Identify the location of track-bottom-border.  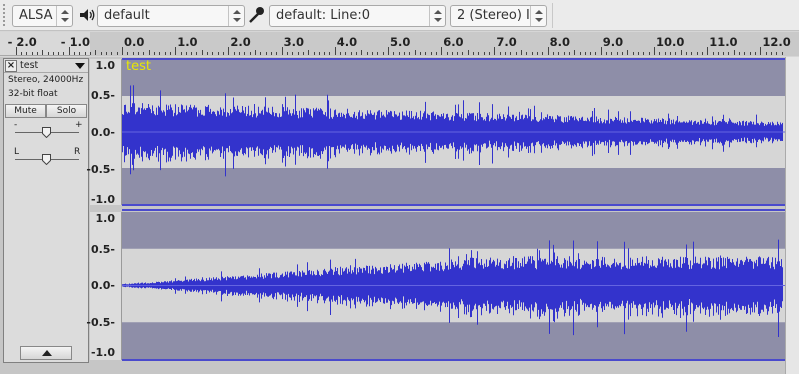
(453, 360).